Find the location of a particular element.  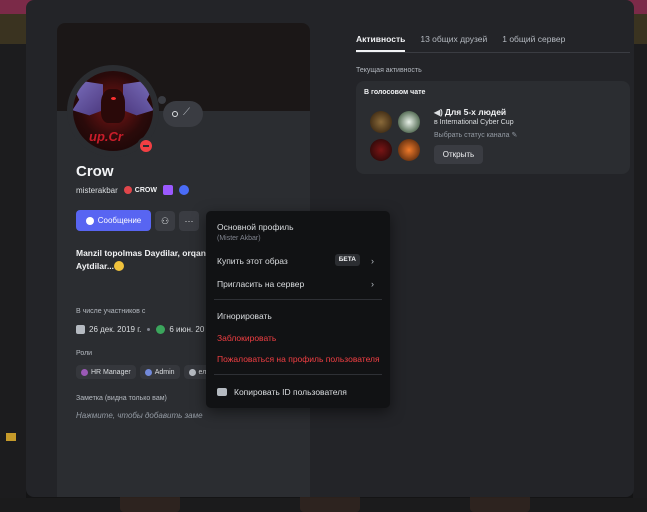

open-voice-button: Открыть is located at coordinates (458, 154).